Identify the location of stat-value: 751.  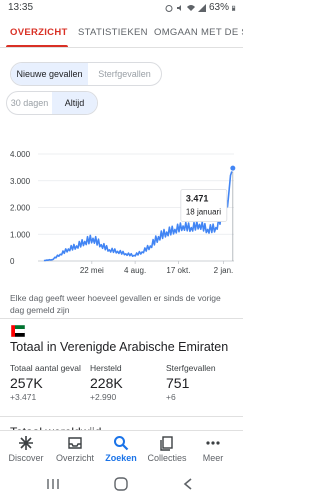
(178, 383).